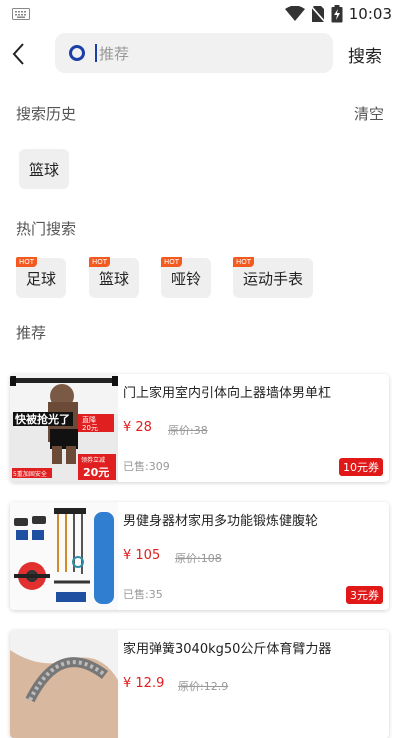  What do you see at coordinates (361, 467) in the screenshot?
I see `coupon-badge: 10元券` at bounding box center [361, 467].